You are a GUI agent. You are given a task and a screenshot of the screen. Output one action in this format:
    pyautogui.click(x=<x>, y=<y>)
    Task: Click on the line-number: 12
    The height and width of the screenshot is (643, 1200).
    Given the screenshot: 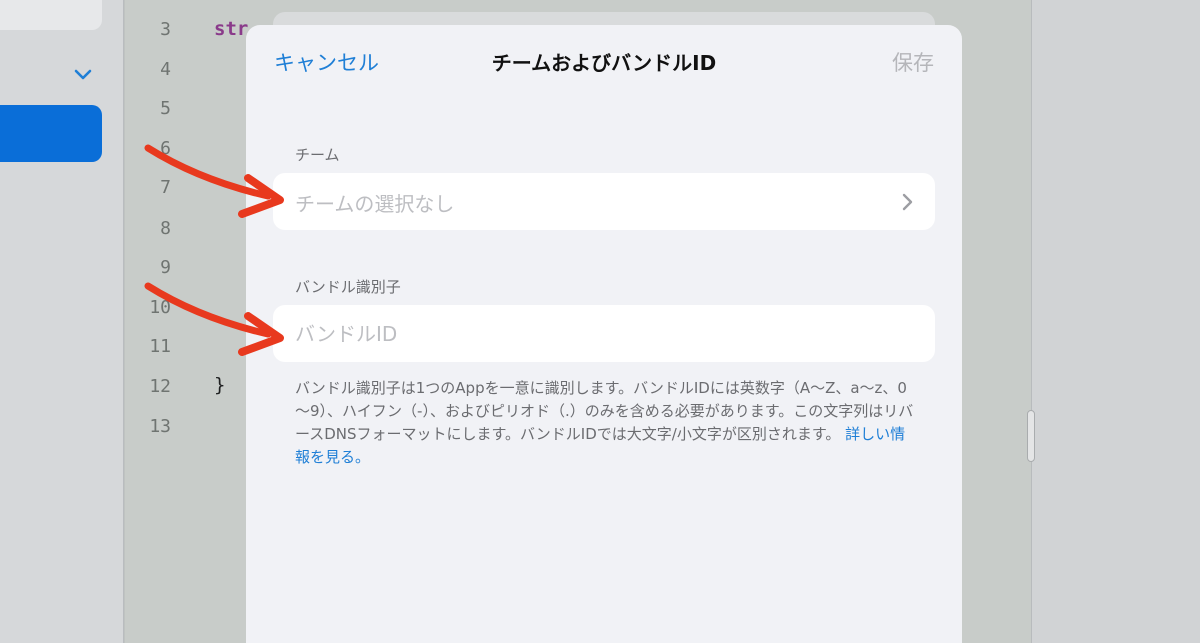 What is the action you would take?
    pyautogui.click(x=160, y=386)
    